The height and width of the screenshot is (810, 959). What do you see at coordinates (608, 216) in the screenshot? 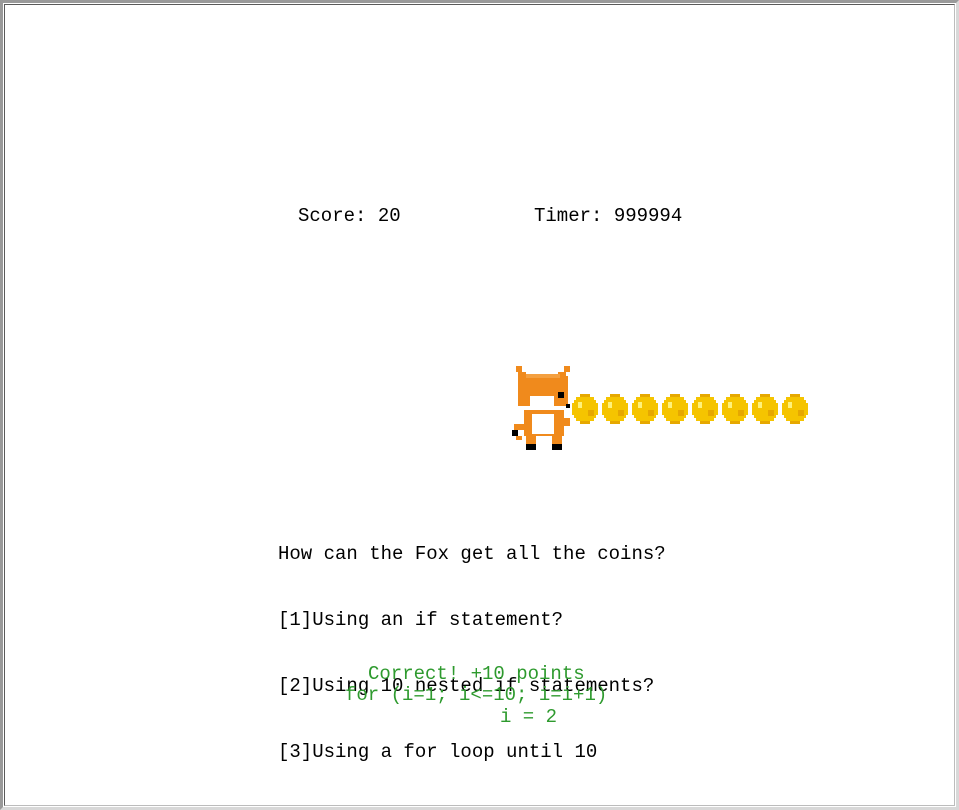
I see `timer-label: Timer: 999994` at bounding box center [608, 216].